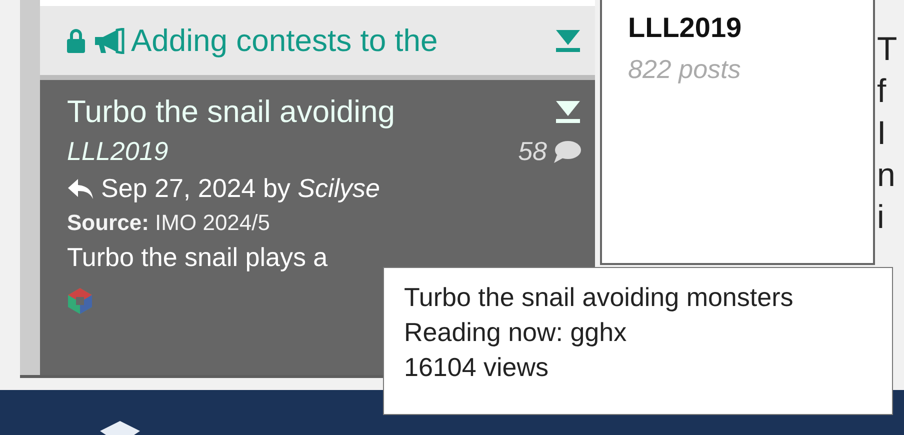 This screenshot has width=904, height=435. Describe the element at coordinates (198, 257) in the screenshot. I see `topic-preview: Turbo the snail plays a` at that location.